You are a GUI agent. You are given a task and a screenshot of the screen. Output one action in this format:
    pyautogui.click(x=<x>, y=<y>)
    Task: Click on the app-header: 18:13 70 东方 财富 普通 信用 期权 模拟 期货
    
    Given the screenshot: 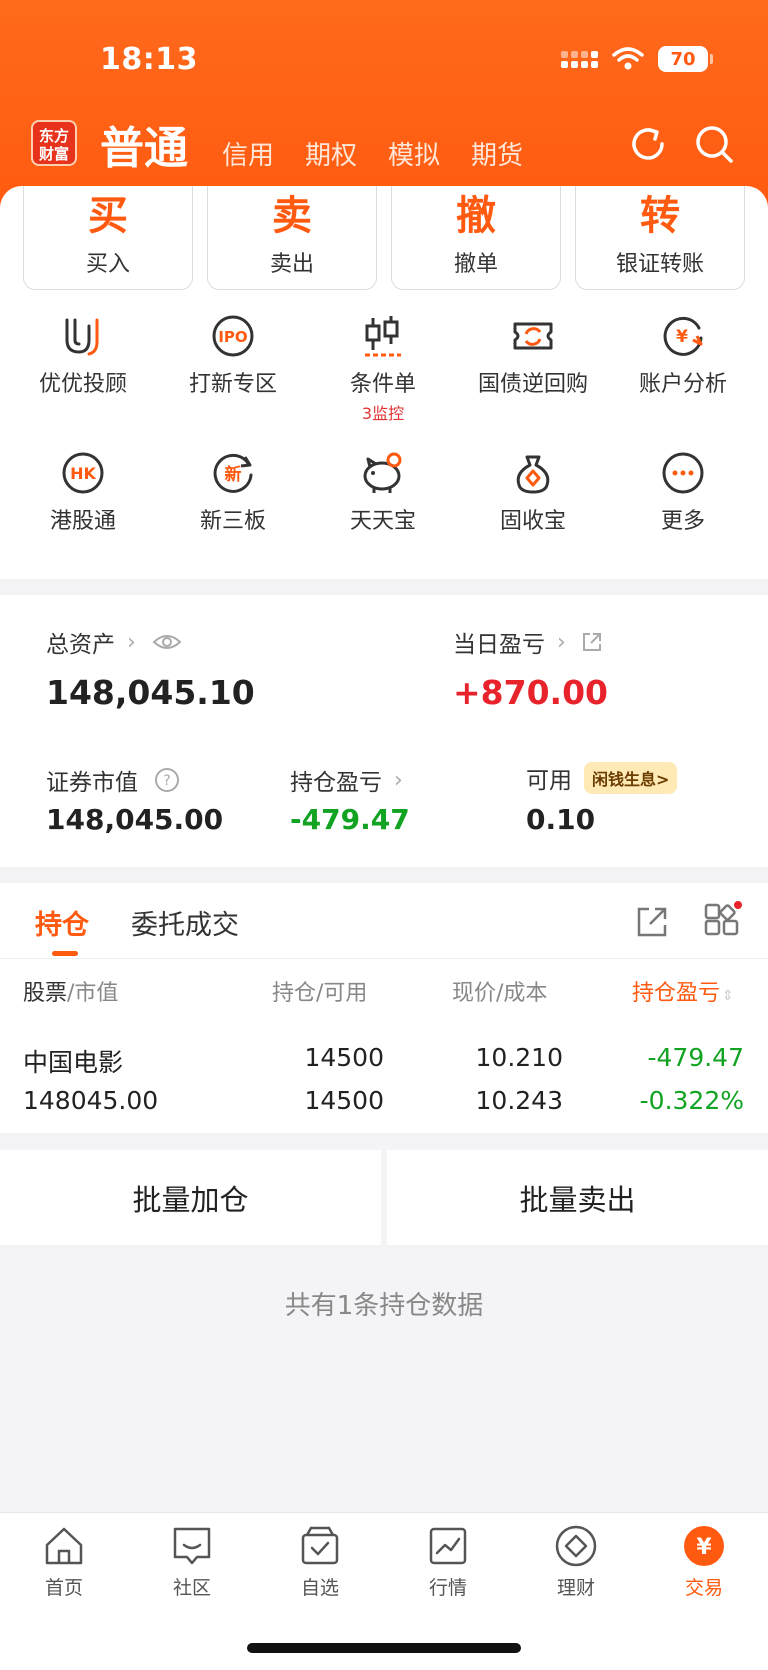 What is the action you would take?
    pyautogui.click(x=384, y=107)
    